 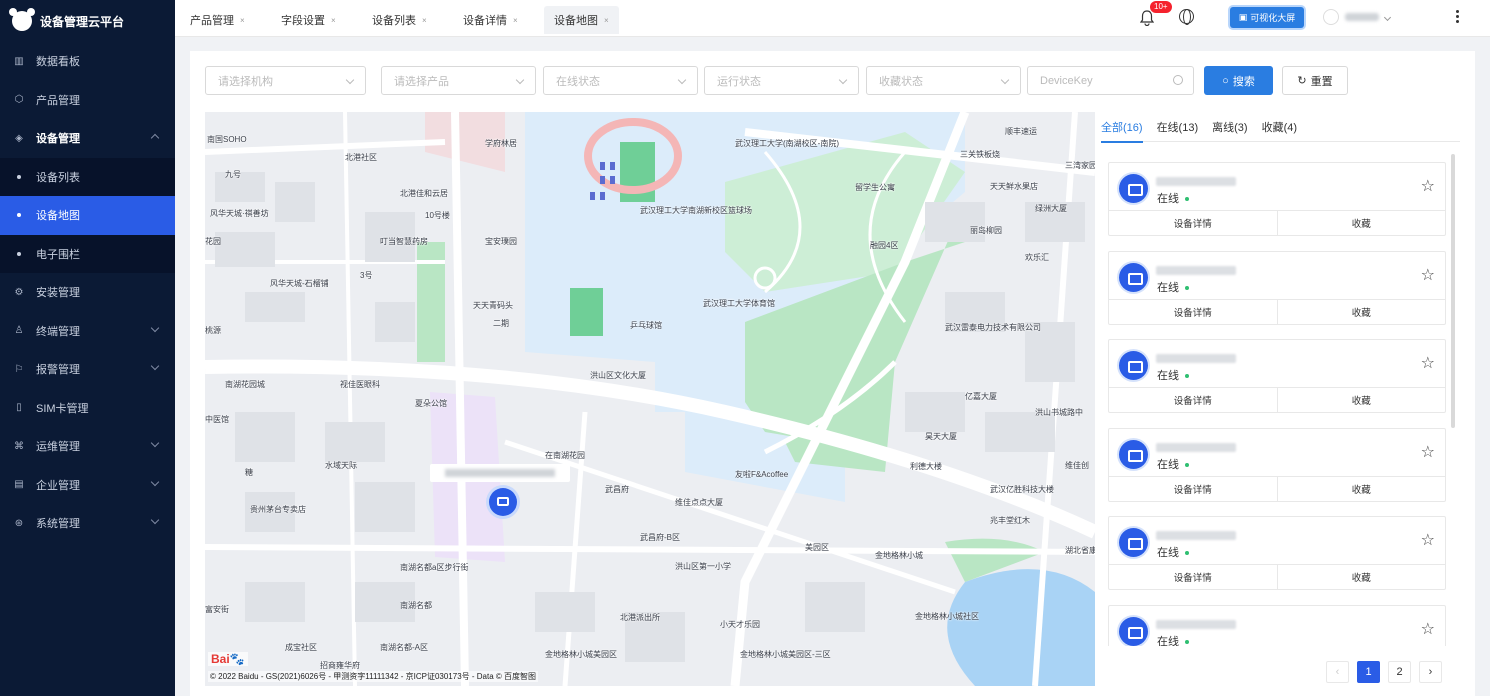 I want to click on fav-status-select: 收藏状态, so click(x=943, y=80).